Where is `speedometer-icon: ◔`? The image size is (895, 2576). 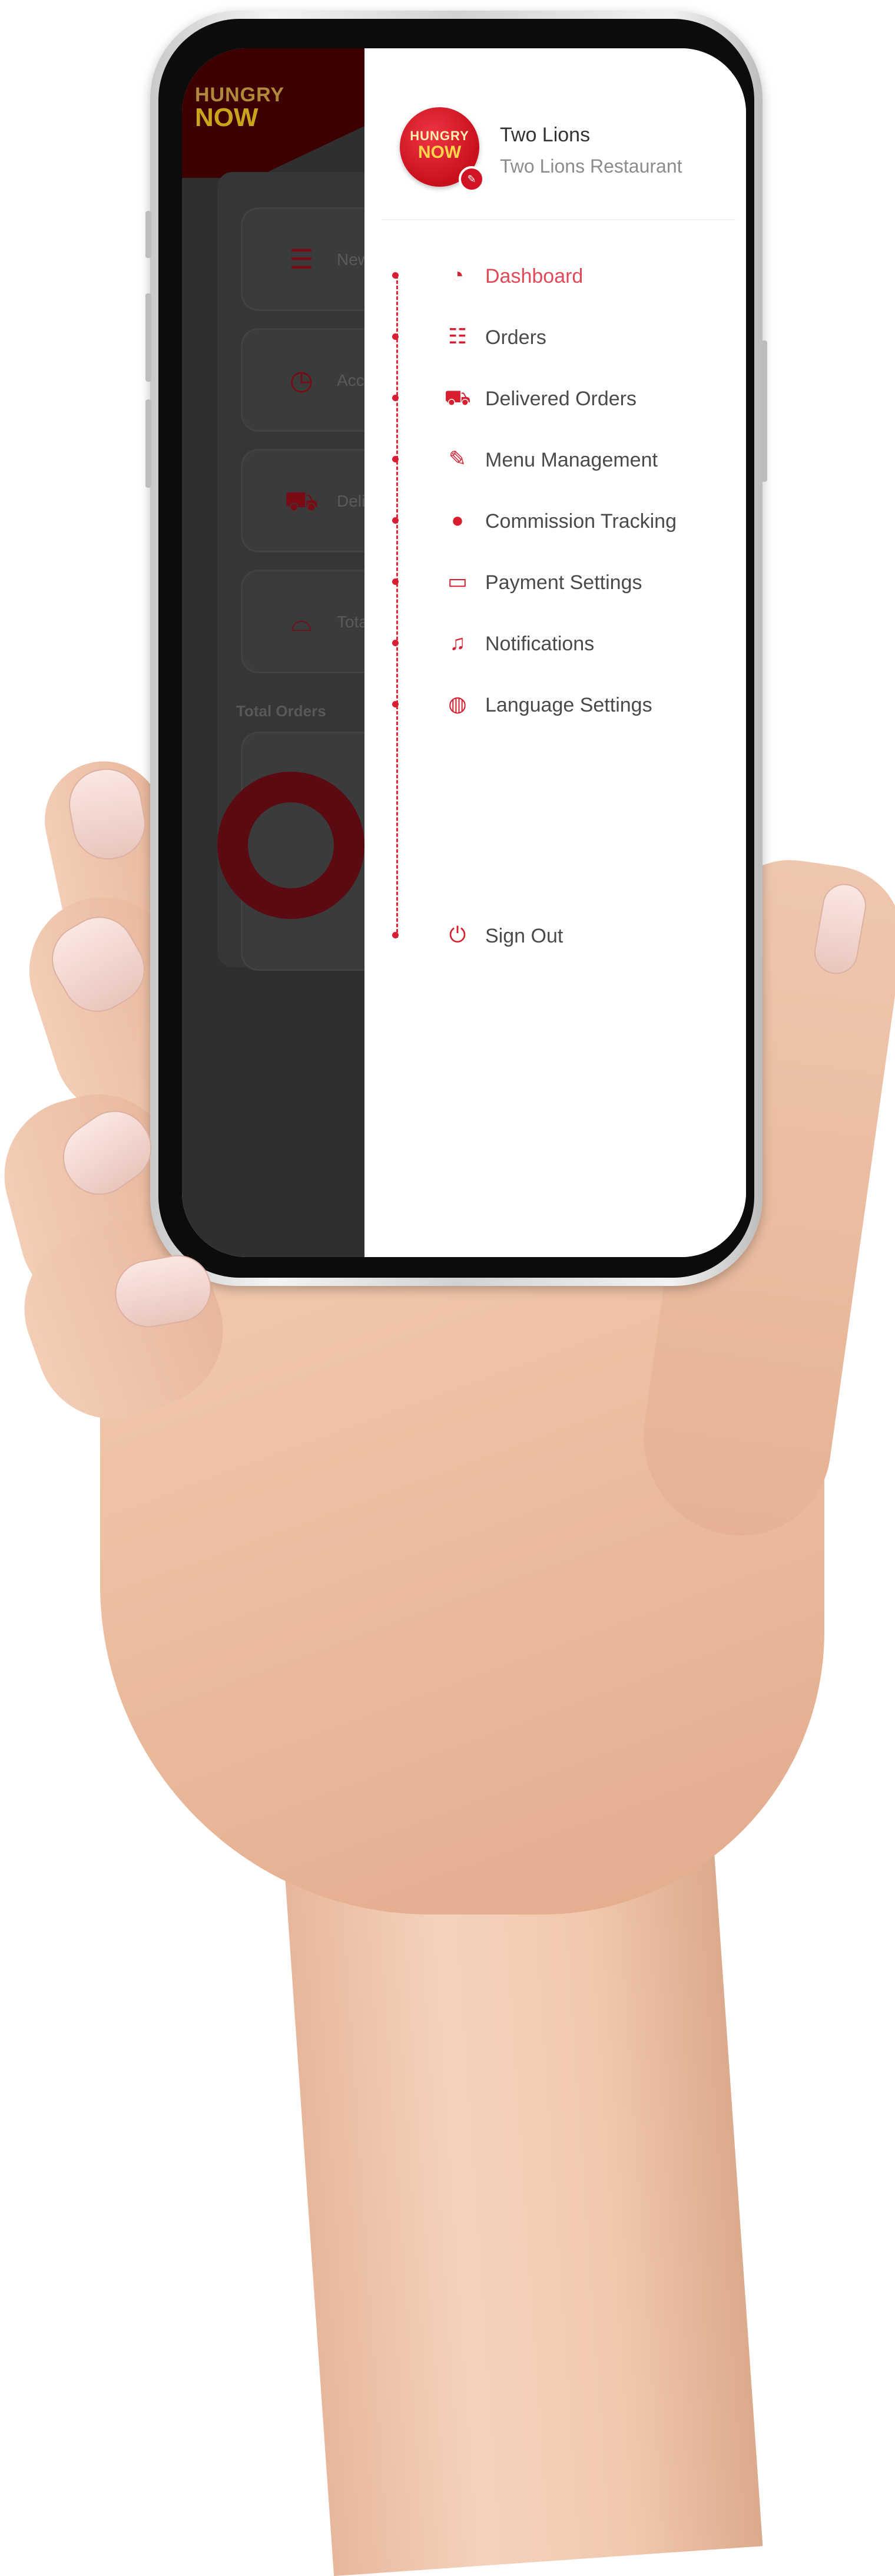 speedometer-icon: ◔ is located at coordinates (457, 275).